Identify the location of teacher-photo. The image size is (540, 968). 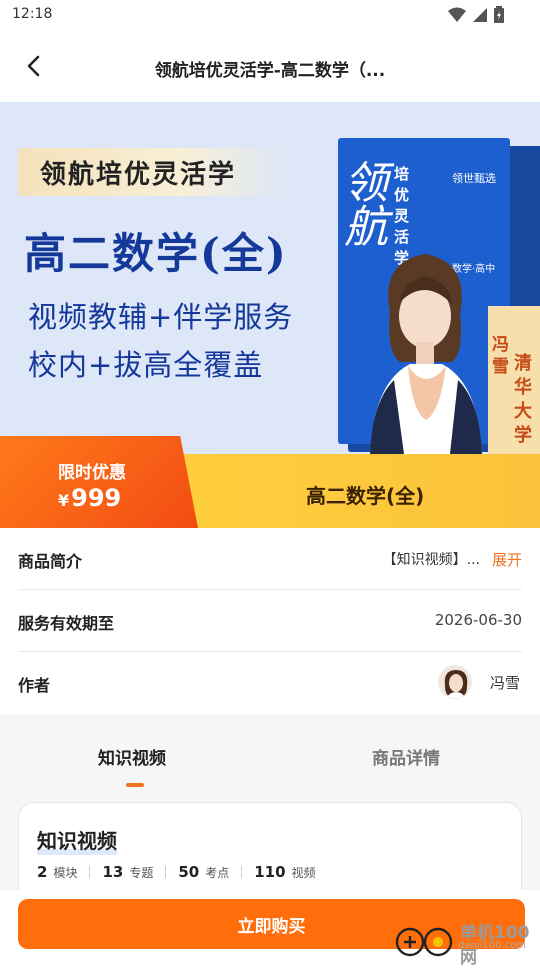
(426, 354).